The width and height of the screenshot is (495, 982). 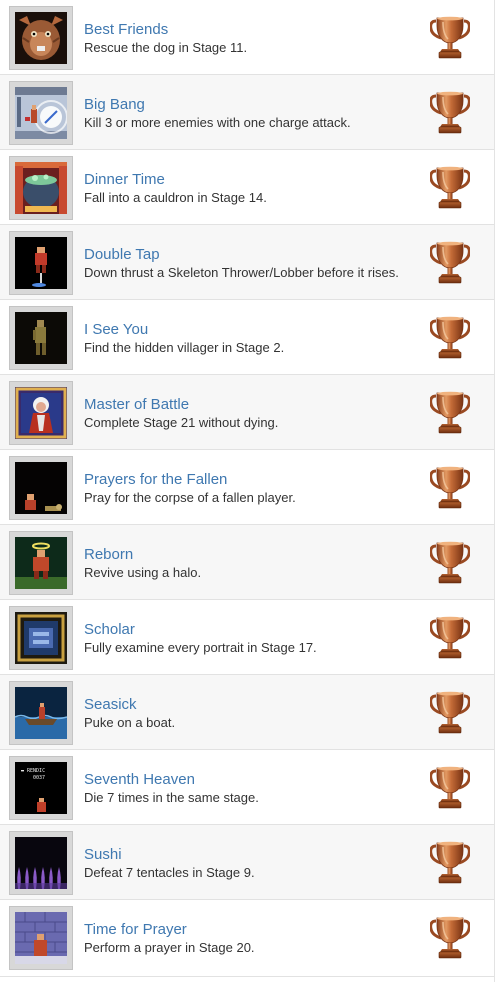 I want to click on trophy-title: Seventh Heaven, so click(x=139, y=780).